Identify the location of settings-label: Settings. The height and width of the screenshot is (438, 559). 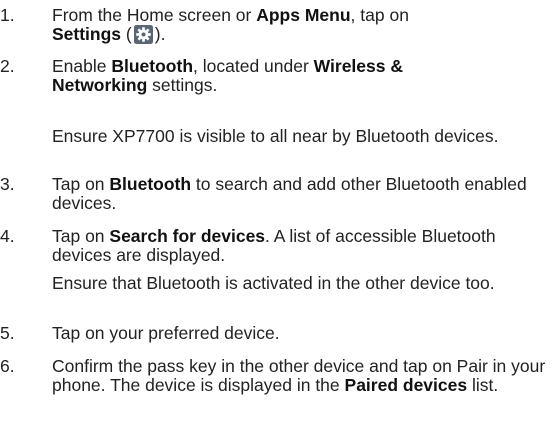
(87, 34).